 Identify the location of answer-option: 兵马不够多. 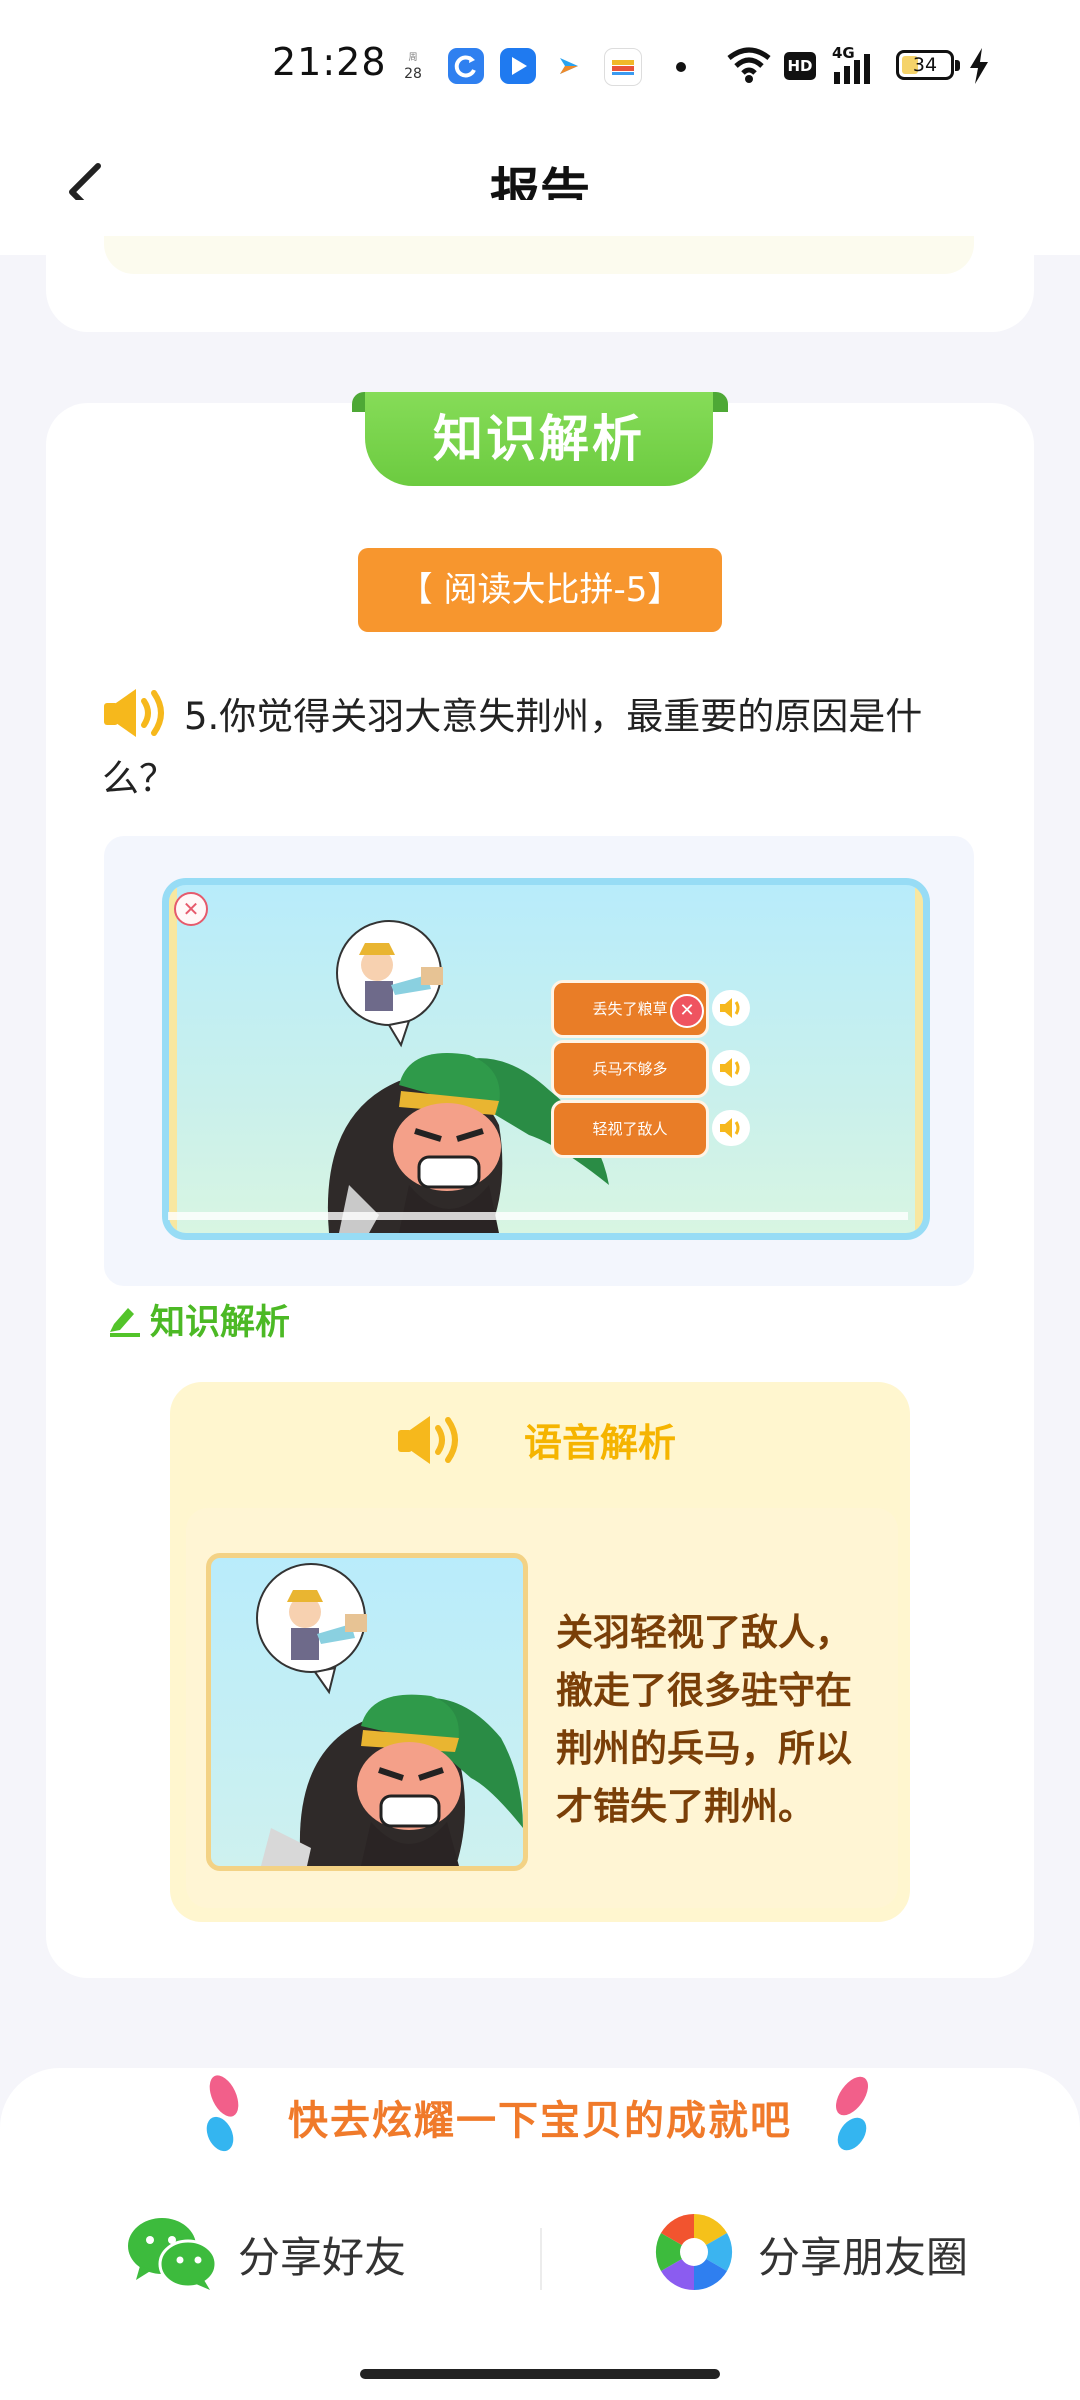
(630, 1069).